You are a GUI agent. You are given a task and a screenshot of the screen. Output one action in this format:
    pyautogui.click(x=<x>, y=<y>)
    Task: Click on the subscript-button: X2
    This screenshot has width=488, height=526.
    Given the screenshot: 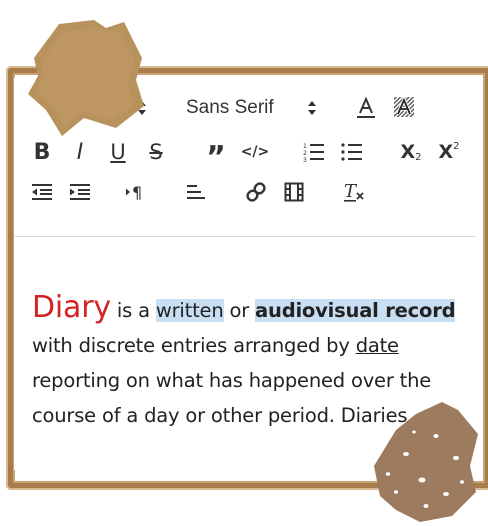 What is the action you would take?
    pyautogui.click(x=411, y=152)
    